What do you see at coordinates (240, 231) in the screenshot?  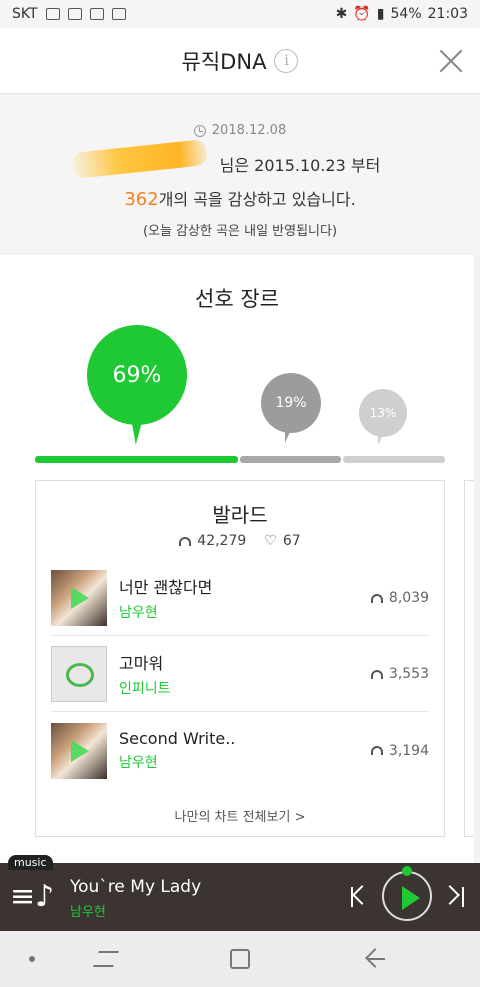 I see `summary-note: (오늘 감상한 곡은 내일 반영됩니다)` at bounding box center [240, 231].